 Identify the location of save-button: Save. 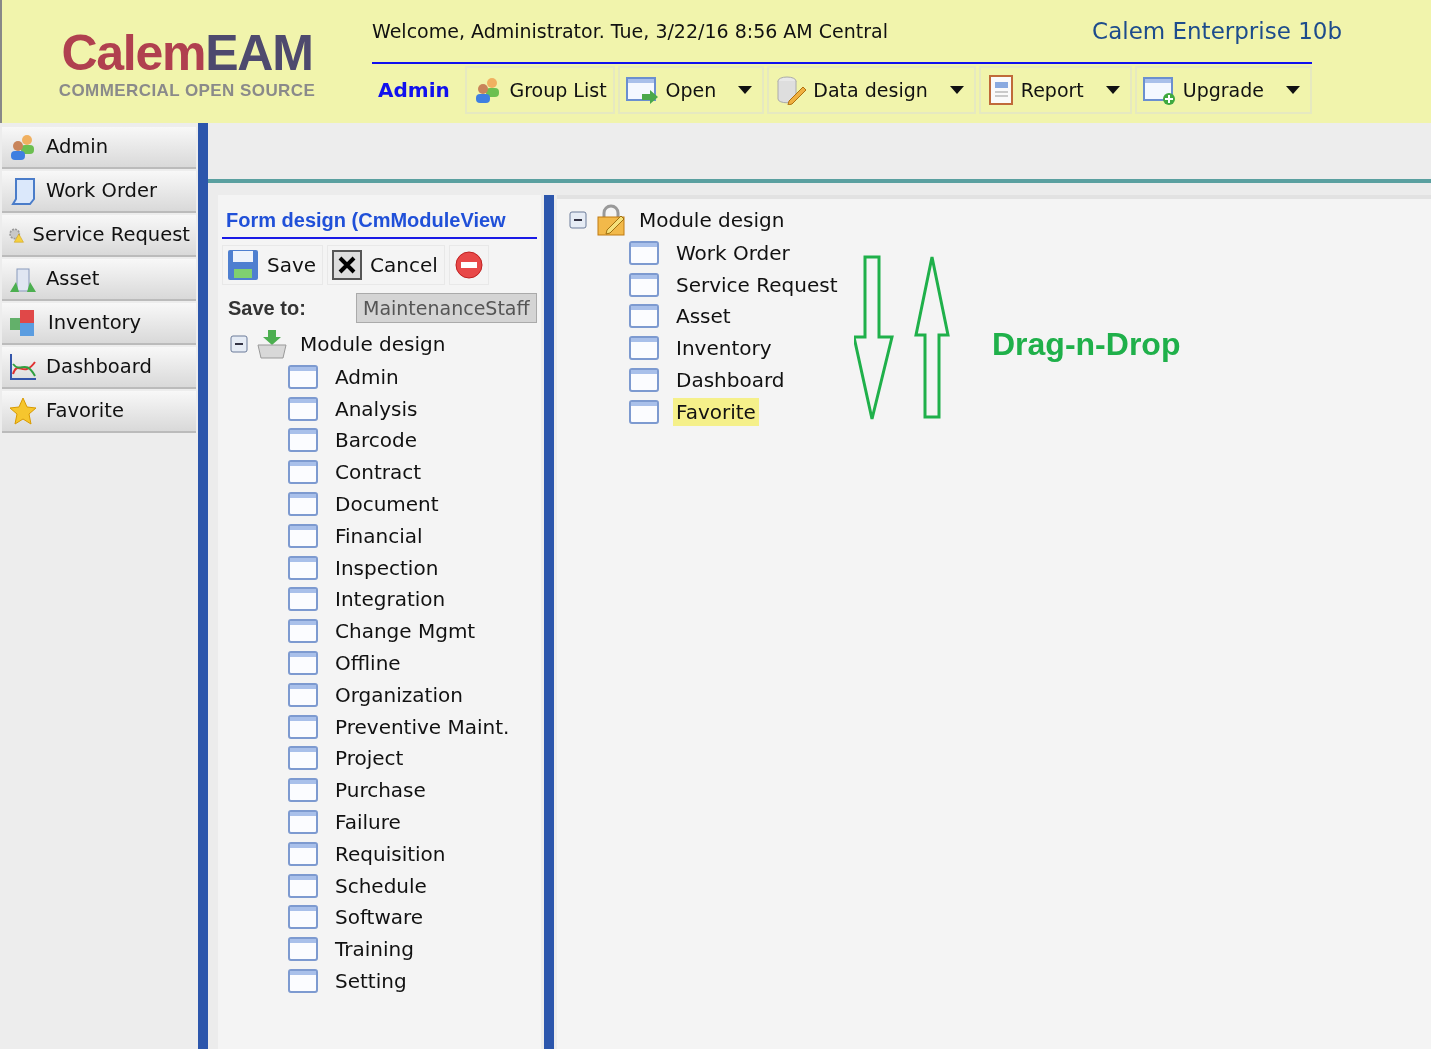
(273, 265).